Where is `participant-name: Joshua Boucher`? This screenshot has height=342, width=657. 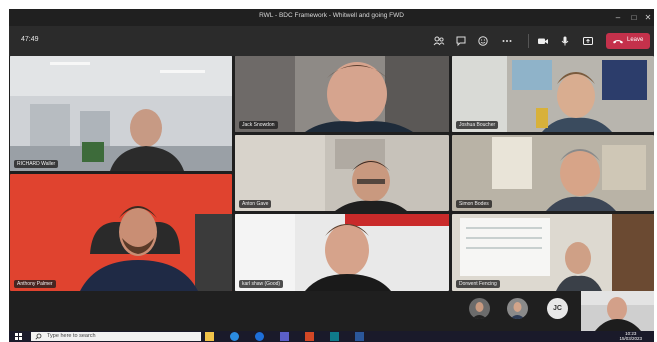
participant-name: Joshua Boucher is located at coordinates (477, 125).